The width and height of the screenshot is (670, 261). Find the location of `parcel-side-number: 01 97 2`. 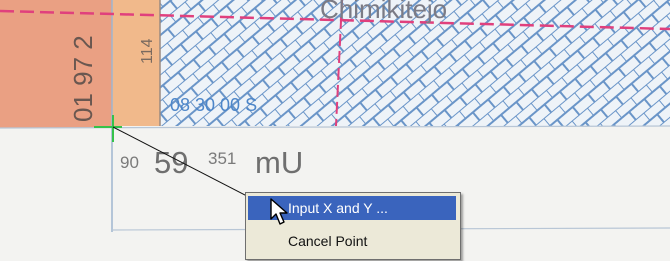

parcel-side-number: 01 97 2 is located at coordinates (83, 78).